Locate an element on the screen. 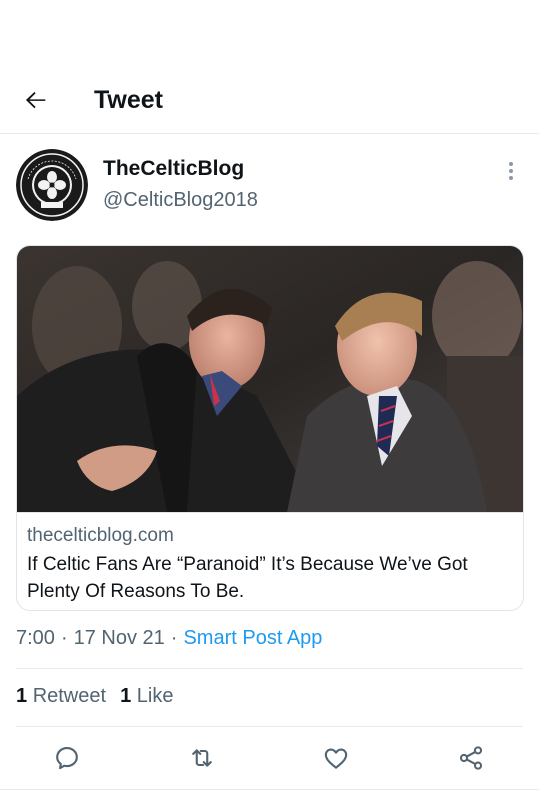 The height and width of the screenshot is (800, 539). tweet-author: TheCelticBlog @CelticBlog2018 is located at coordinates (269, 186).